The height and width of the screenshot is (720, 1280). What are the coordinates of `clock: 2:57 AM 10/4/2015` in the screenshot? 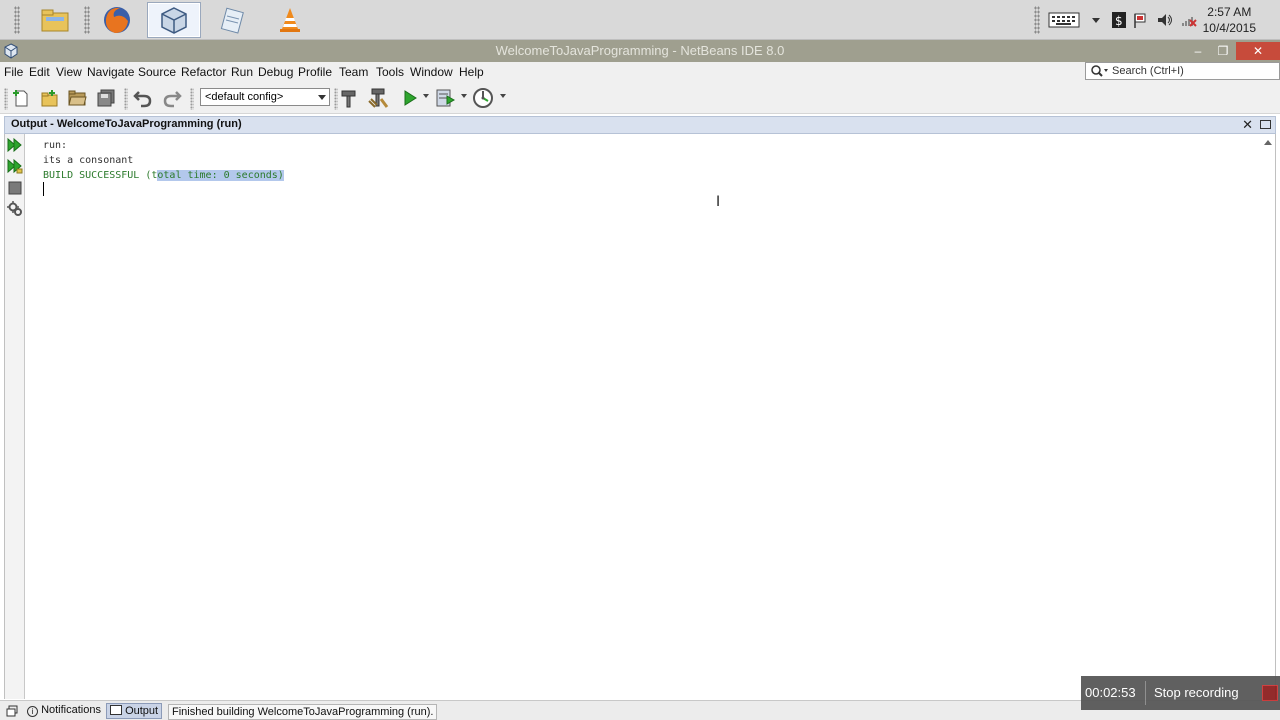 It's located at (1229, 20).